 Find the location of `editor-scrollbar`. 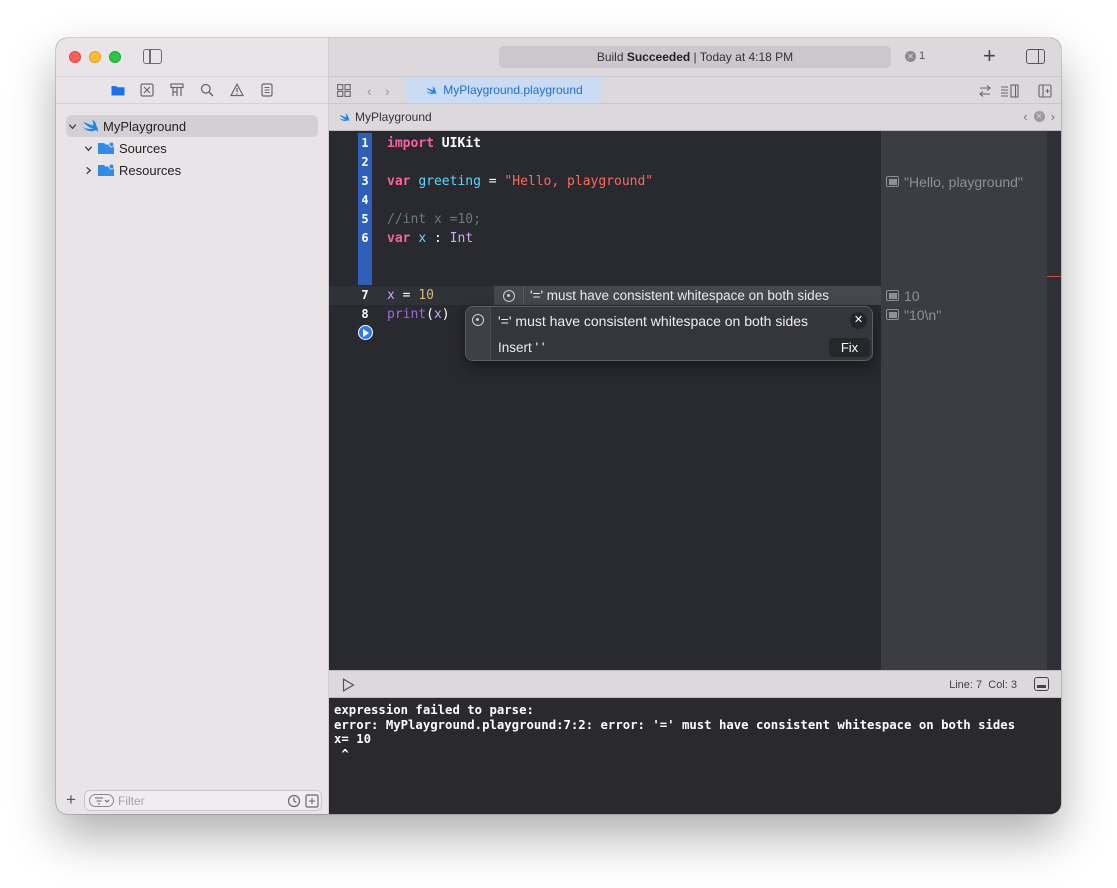

editor-scrollbar is located at coordinates (1054, 400).